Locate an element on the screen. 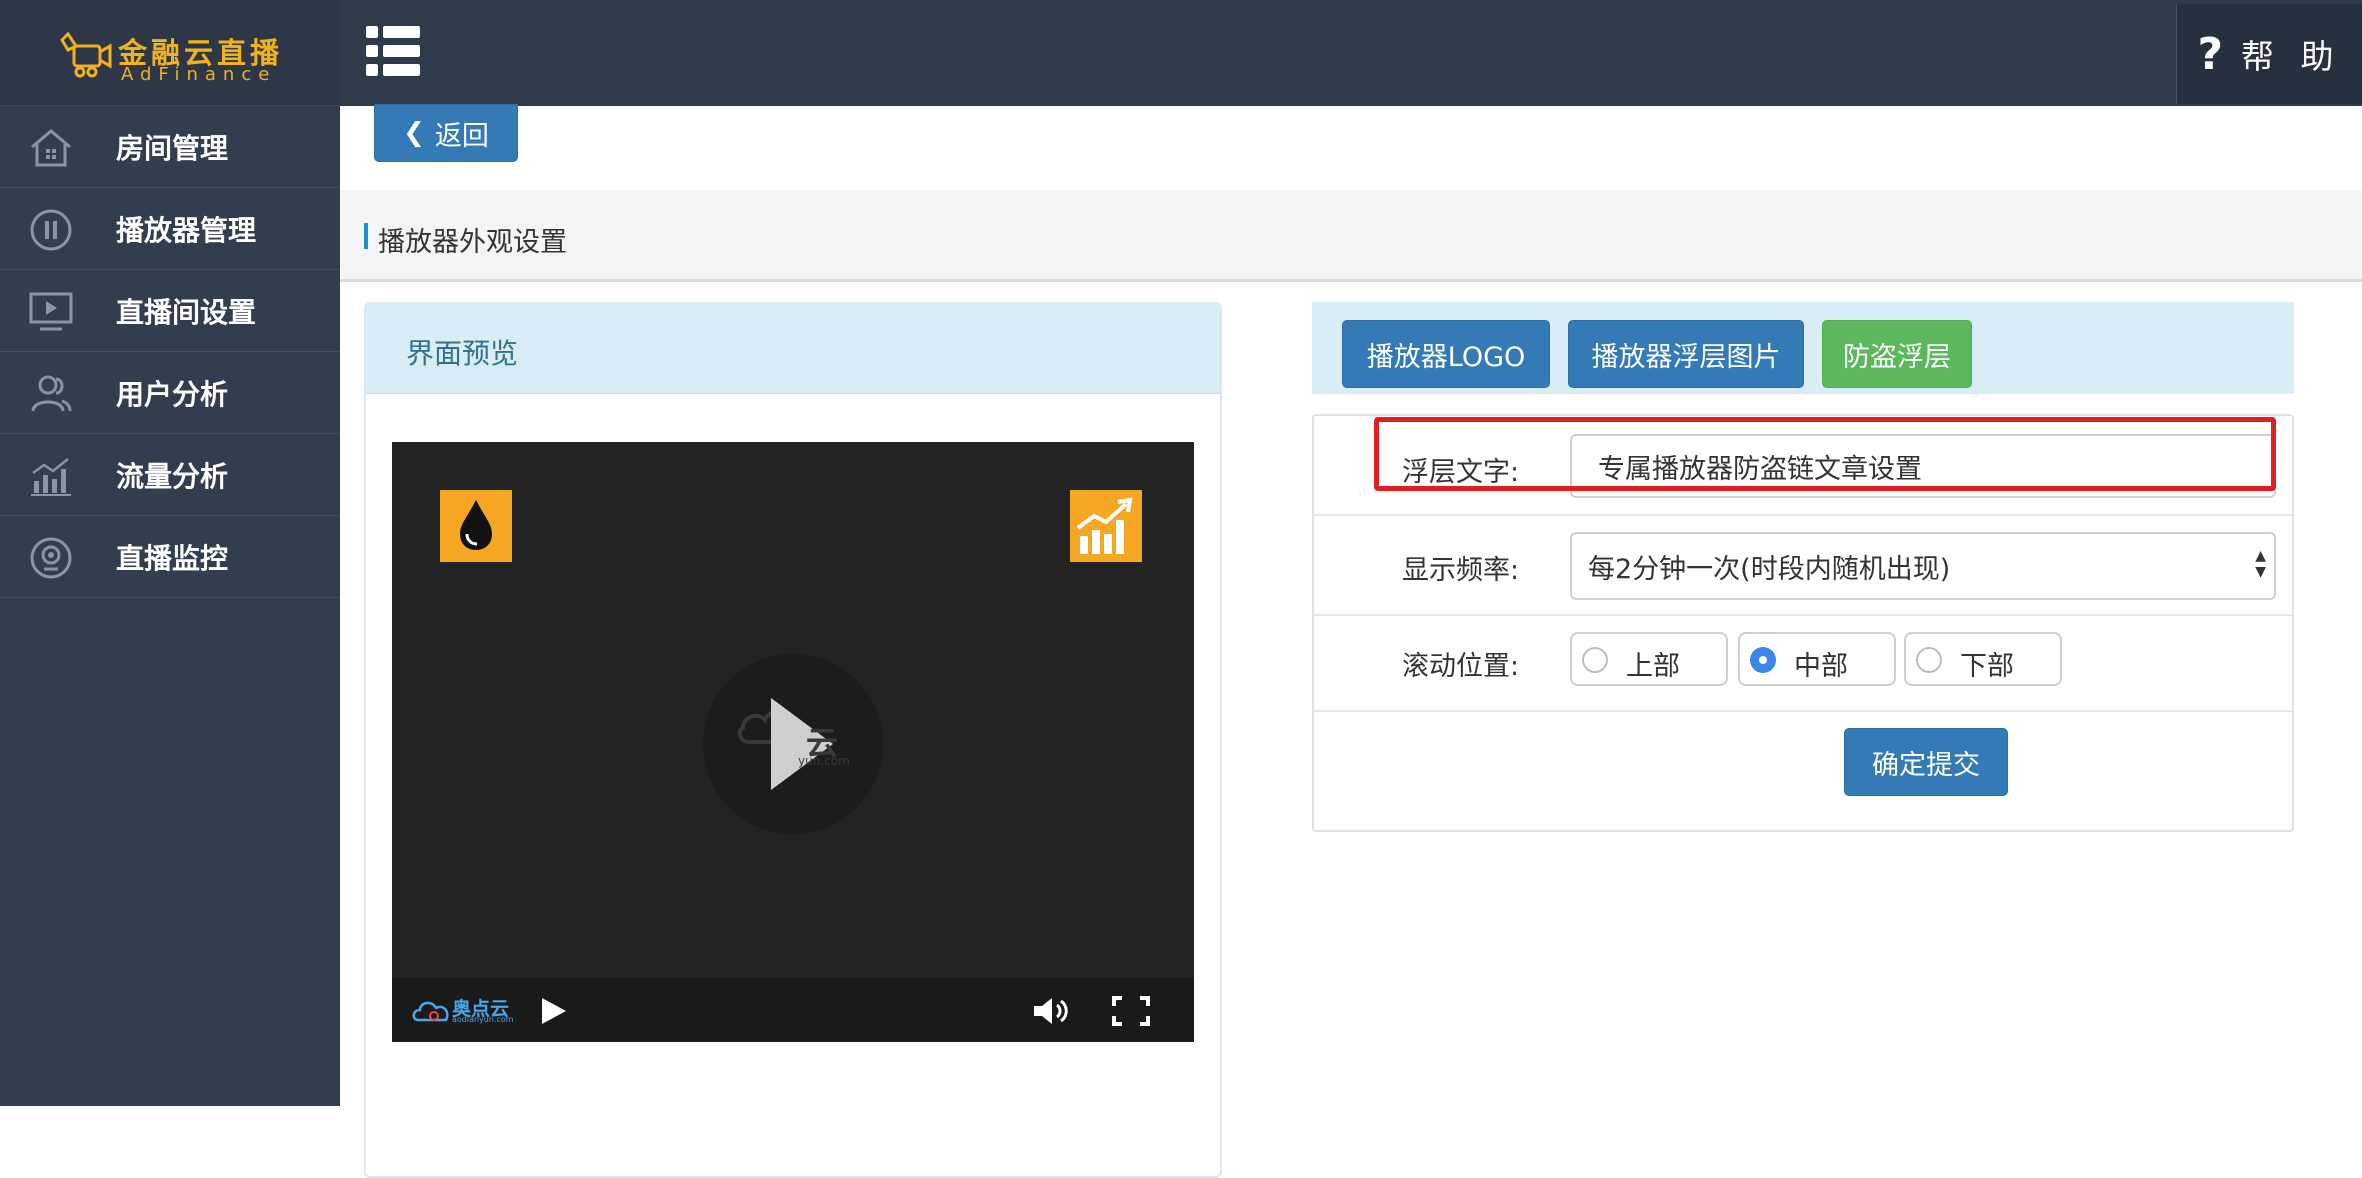 This screenshot has width=2362, height=1178. back-button: ❮ 返回 is located at coordinates (446, 133).